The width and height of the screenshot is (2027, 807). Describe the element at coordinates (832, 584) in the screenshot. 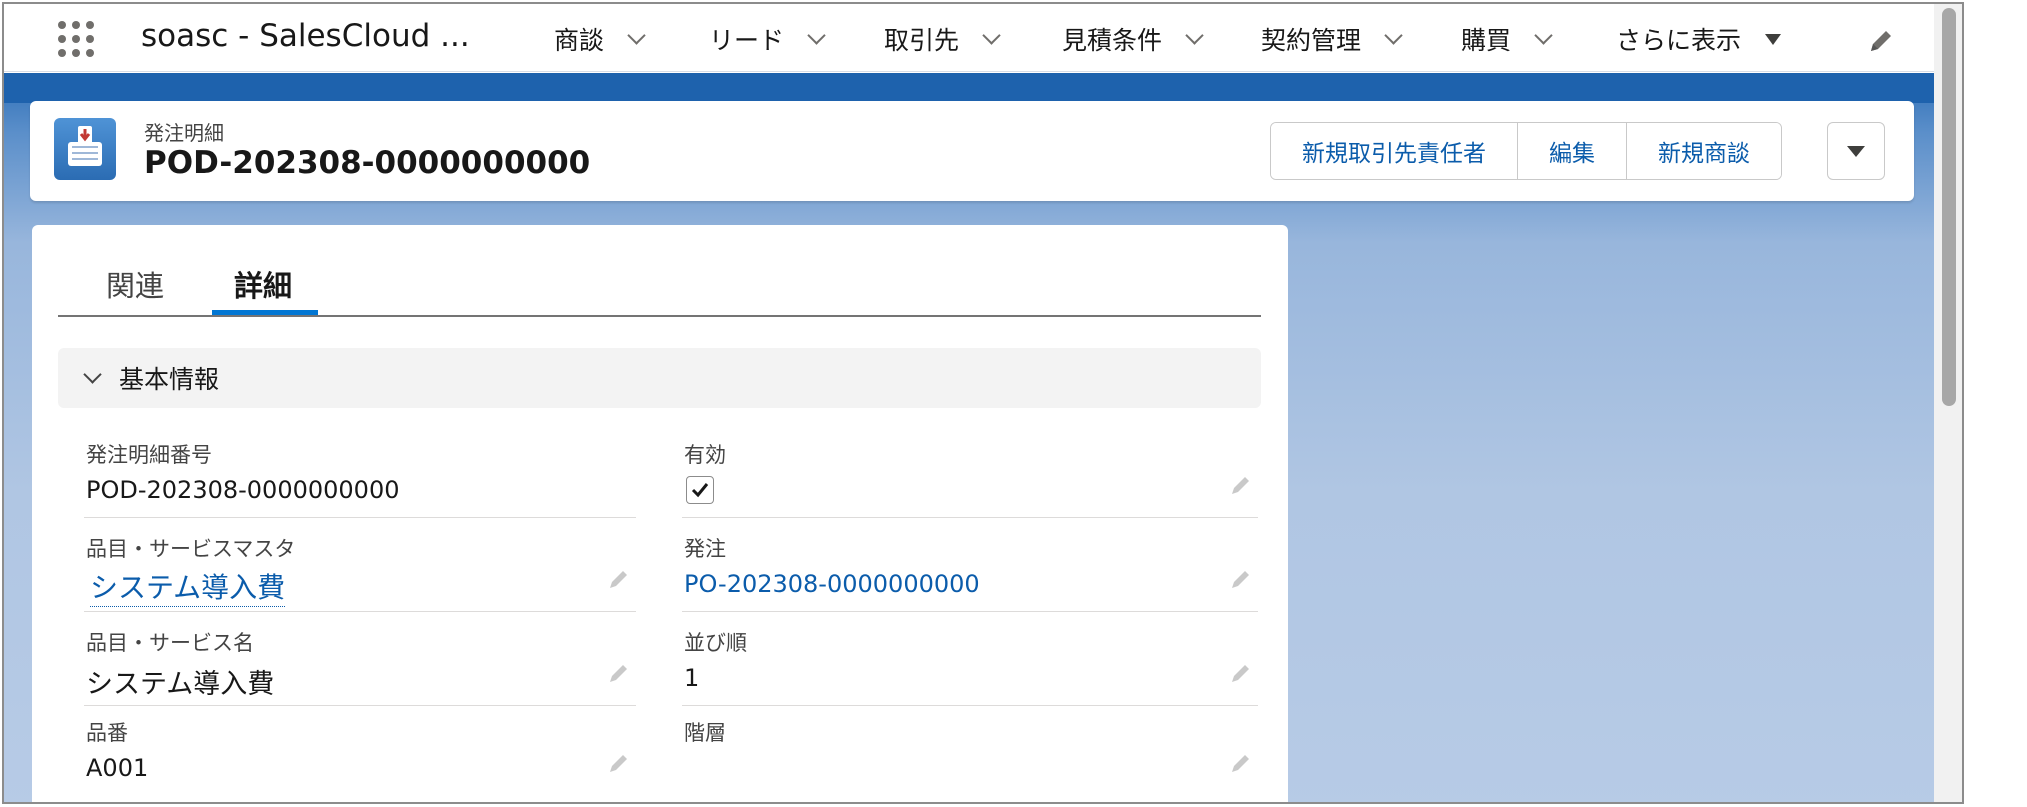

I see `purchase-order-link: PO-202308-0000000000` at that location.